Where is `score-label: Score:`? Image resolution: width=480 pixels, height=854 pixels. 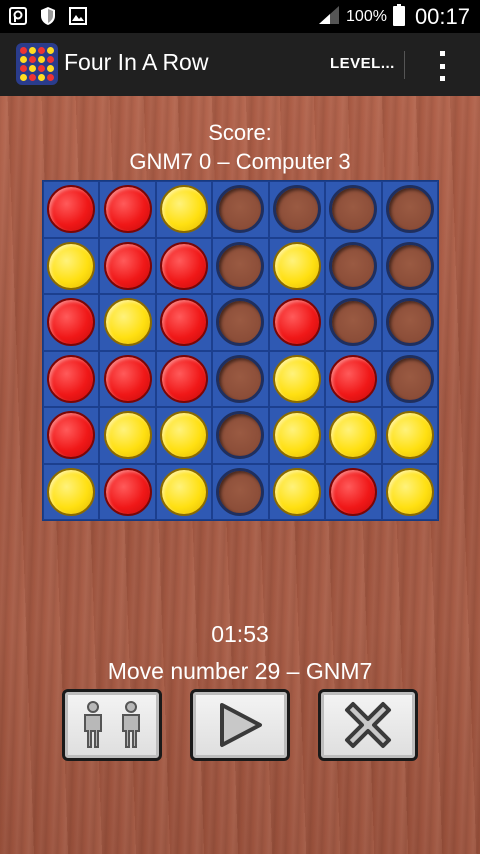 score-label: Score: is located at coordinates (240, 132).